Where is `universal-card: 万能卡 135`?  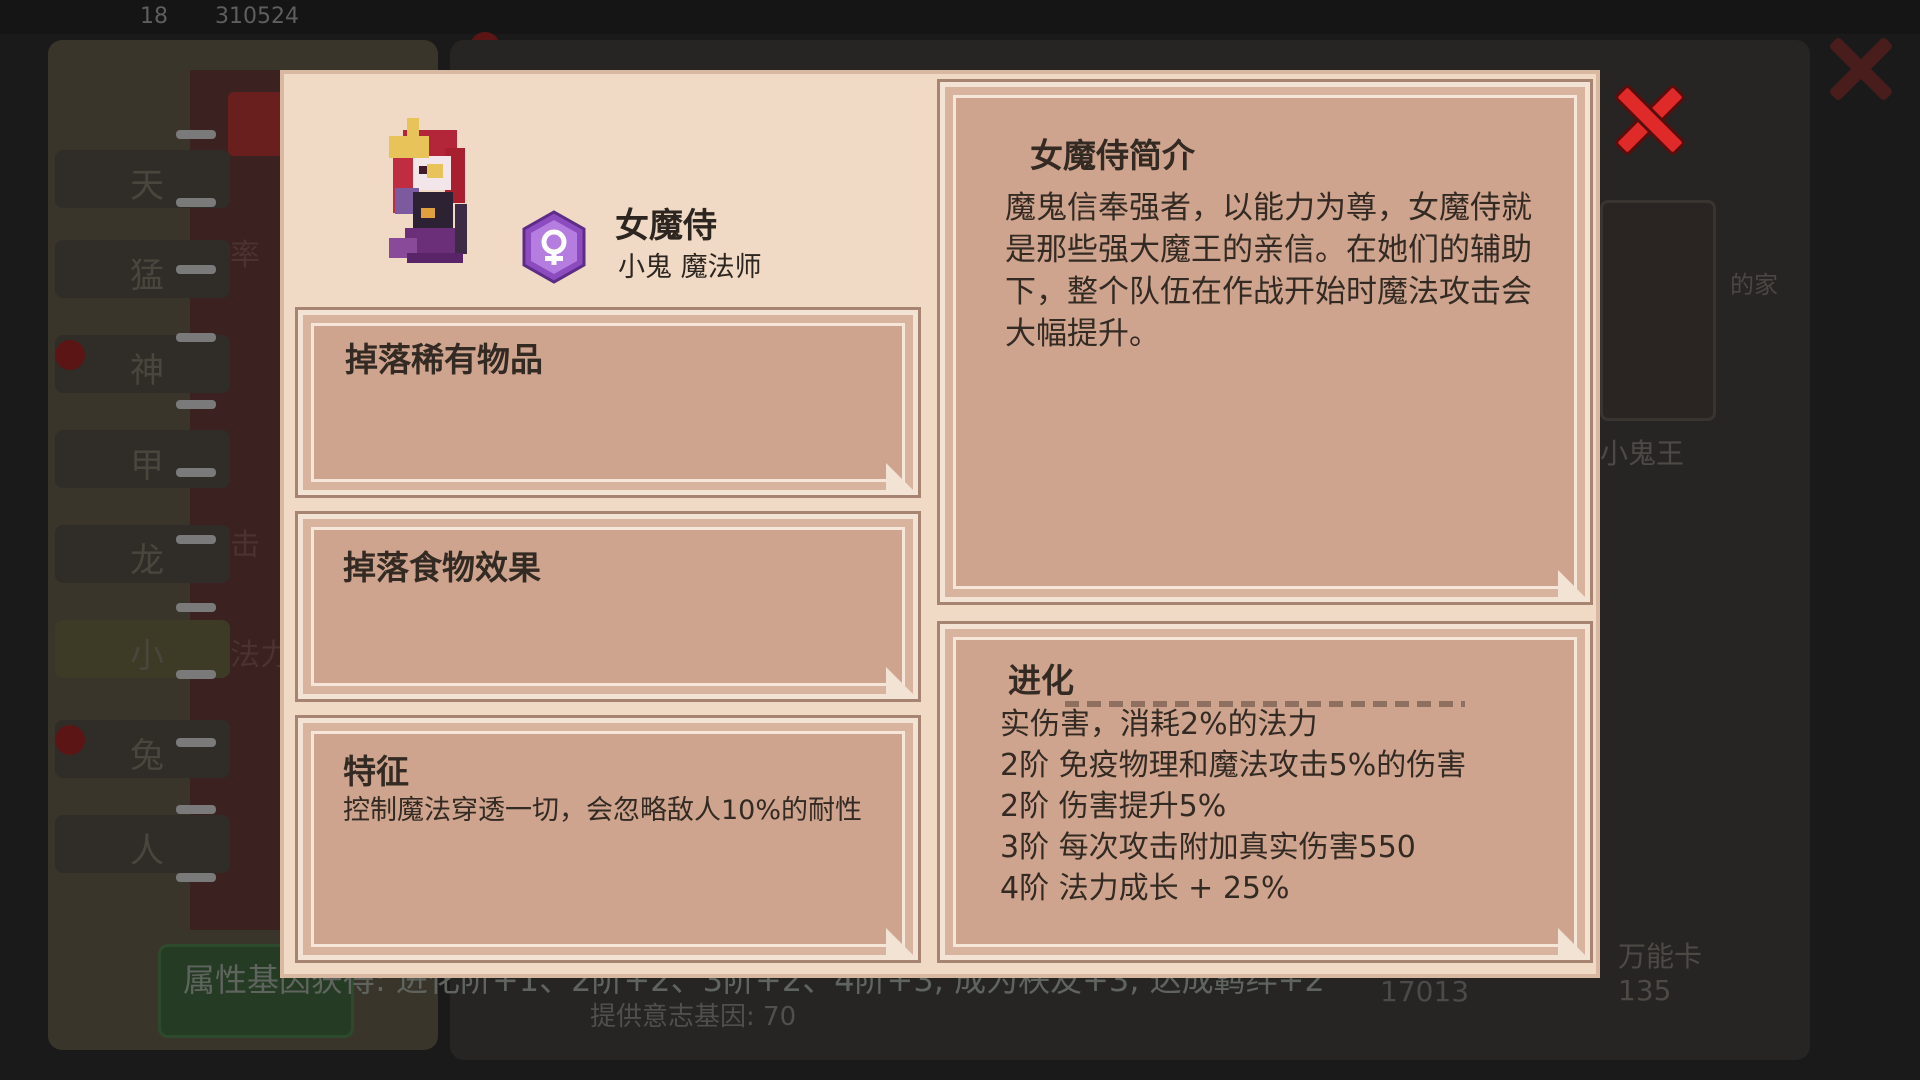 universal-card: 万能卡 135 is located at coordinates (1660, 974).